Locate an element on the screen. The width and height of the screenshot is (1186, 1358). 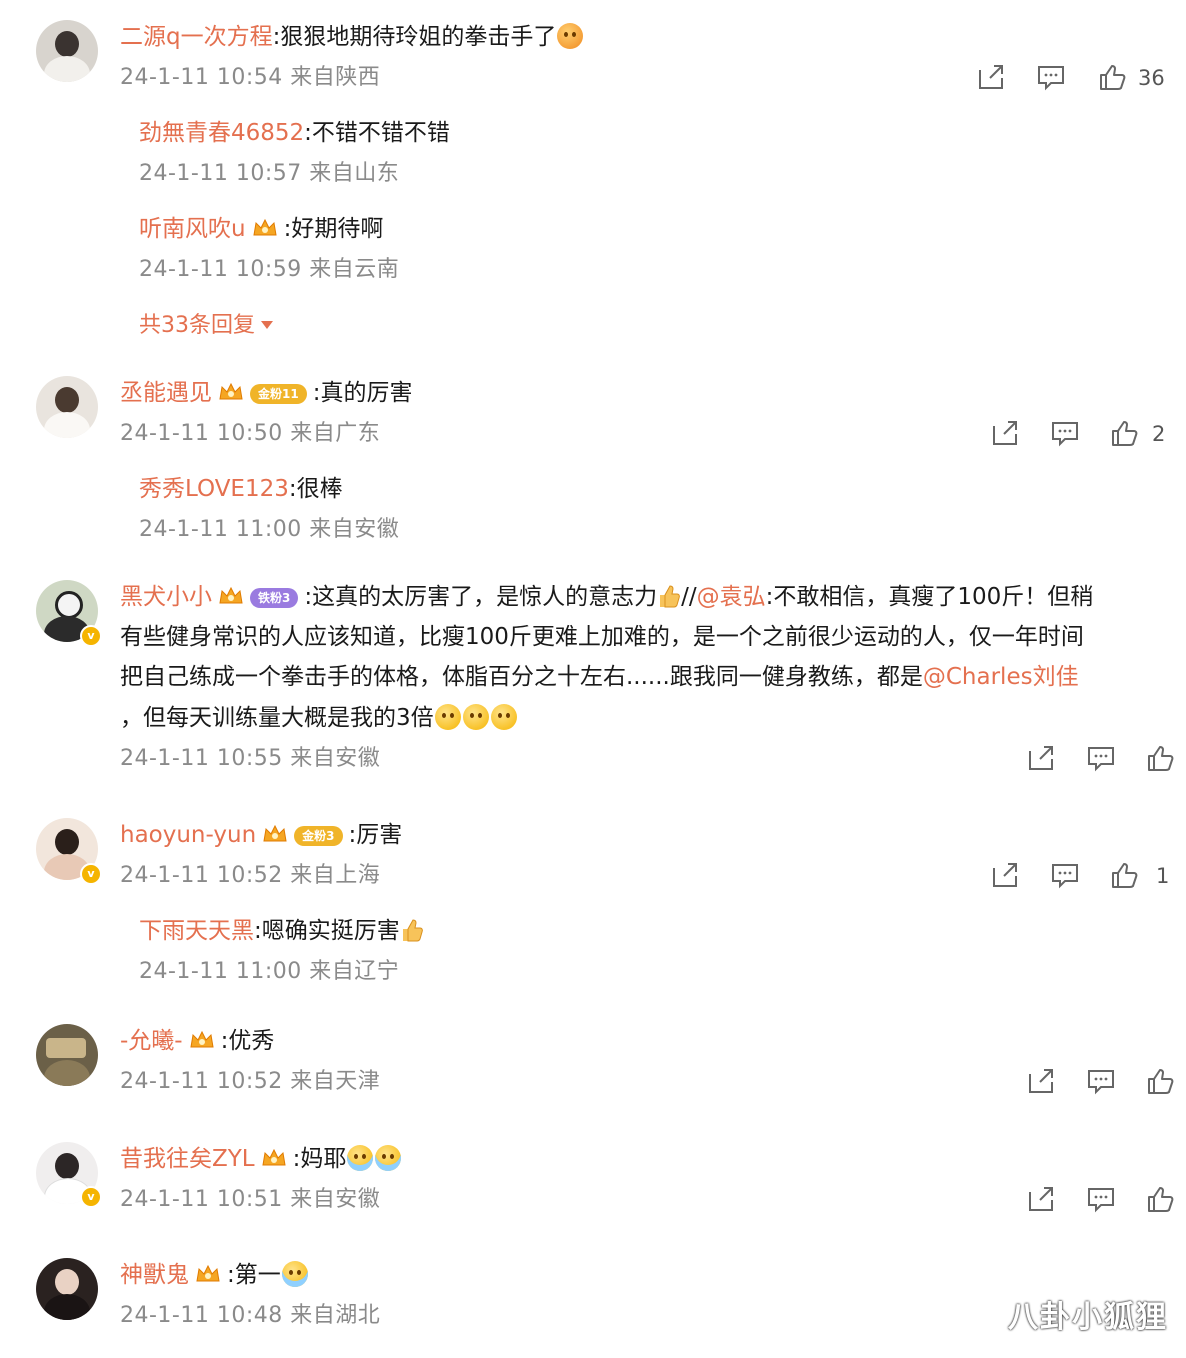
comment-actions: 36 is located at coordinates (1076, 79).